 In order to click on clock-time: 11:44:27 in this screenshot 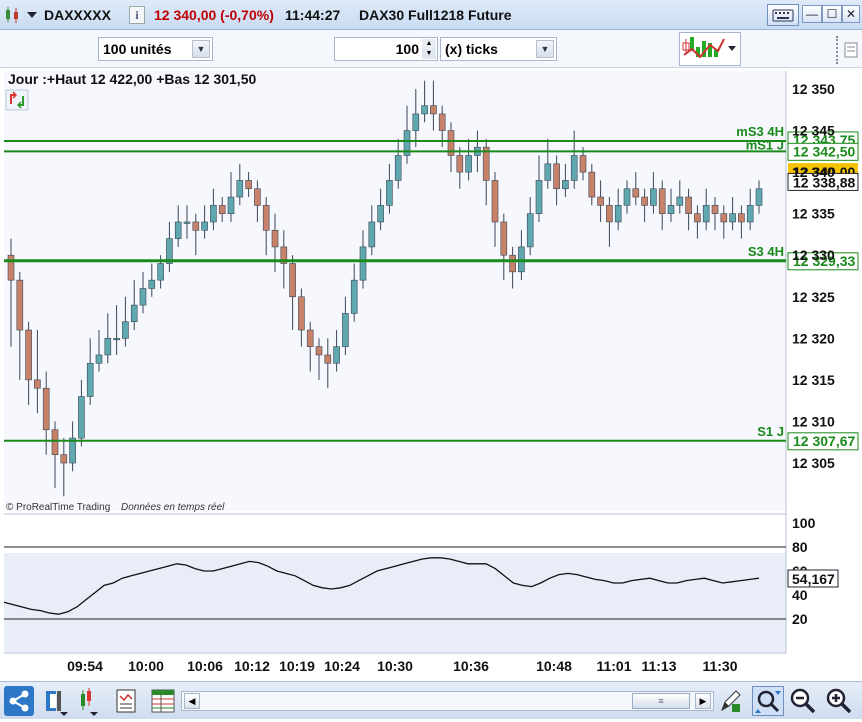, I will do `click(313, 15)`.